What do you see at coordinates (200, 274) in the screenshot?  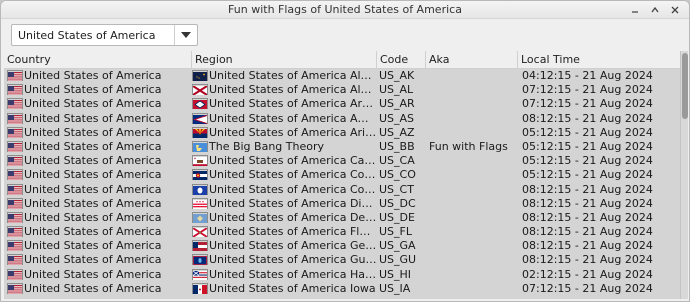 I see `hawaii-flag-icon` at bounding box center [200, 274].